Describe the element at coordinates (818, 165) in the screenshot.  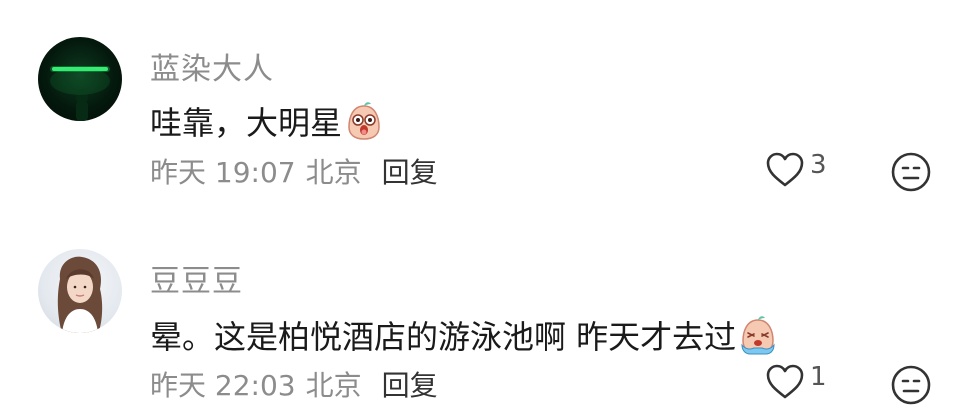
I see `like-count: 3` at that location.